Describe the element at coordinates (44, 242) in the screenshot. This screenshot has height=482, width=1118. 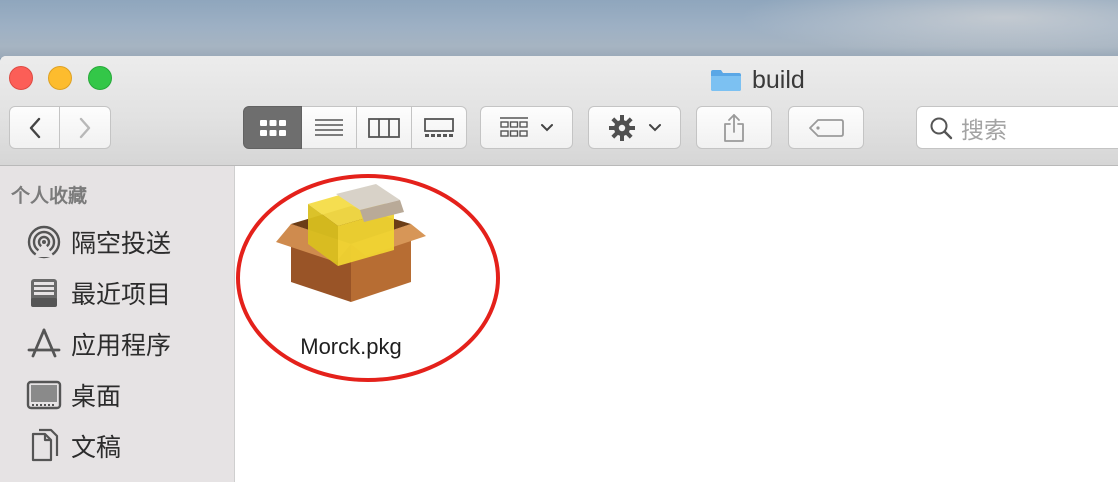
I see `airdrop-icon` at that location.